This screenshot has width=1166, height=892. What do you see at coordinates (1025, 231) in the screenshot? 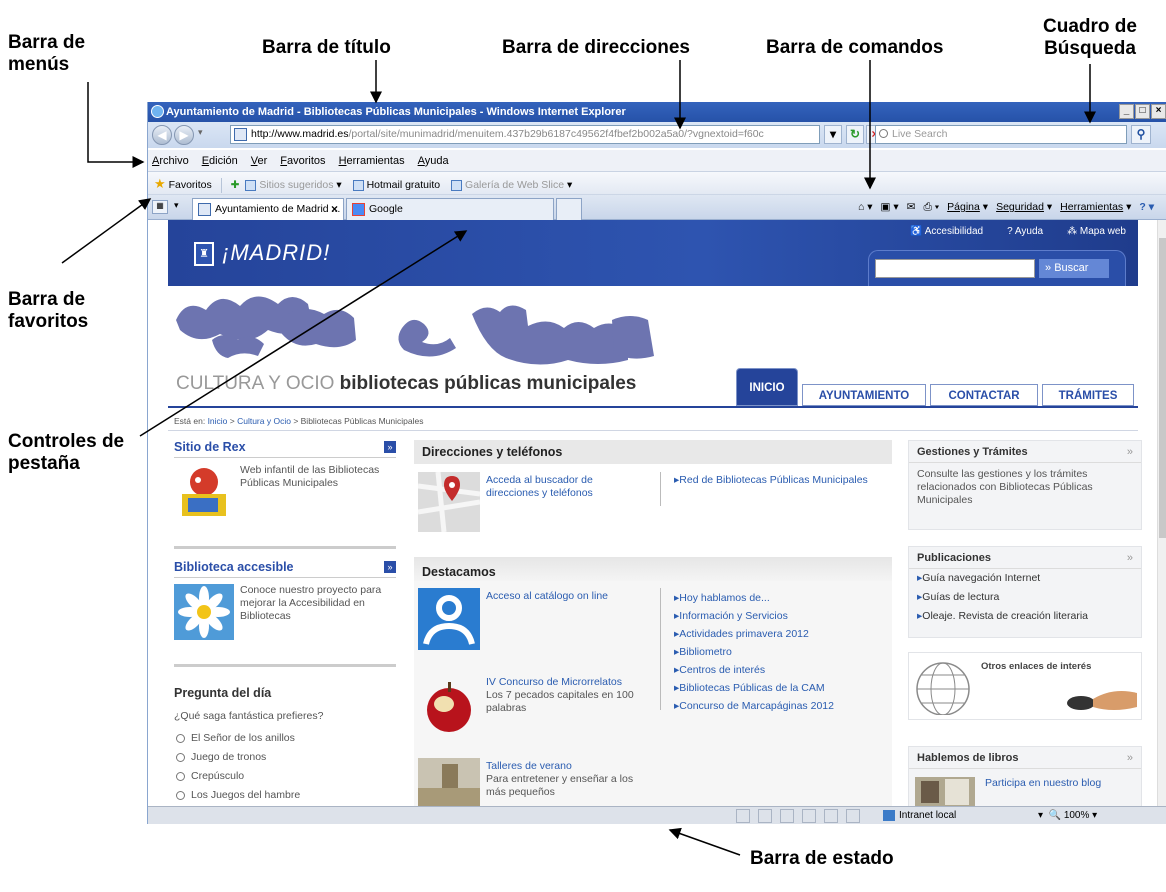
I see `link-ayuda: ? Ayuda` at bounding box center [1025, 231].